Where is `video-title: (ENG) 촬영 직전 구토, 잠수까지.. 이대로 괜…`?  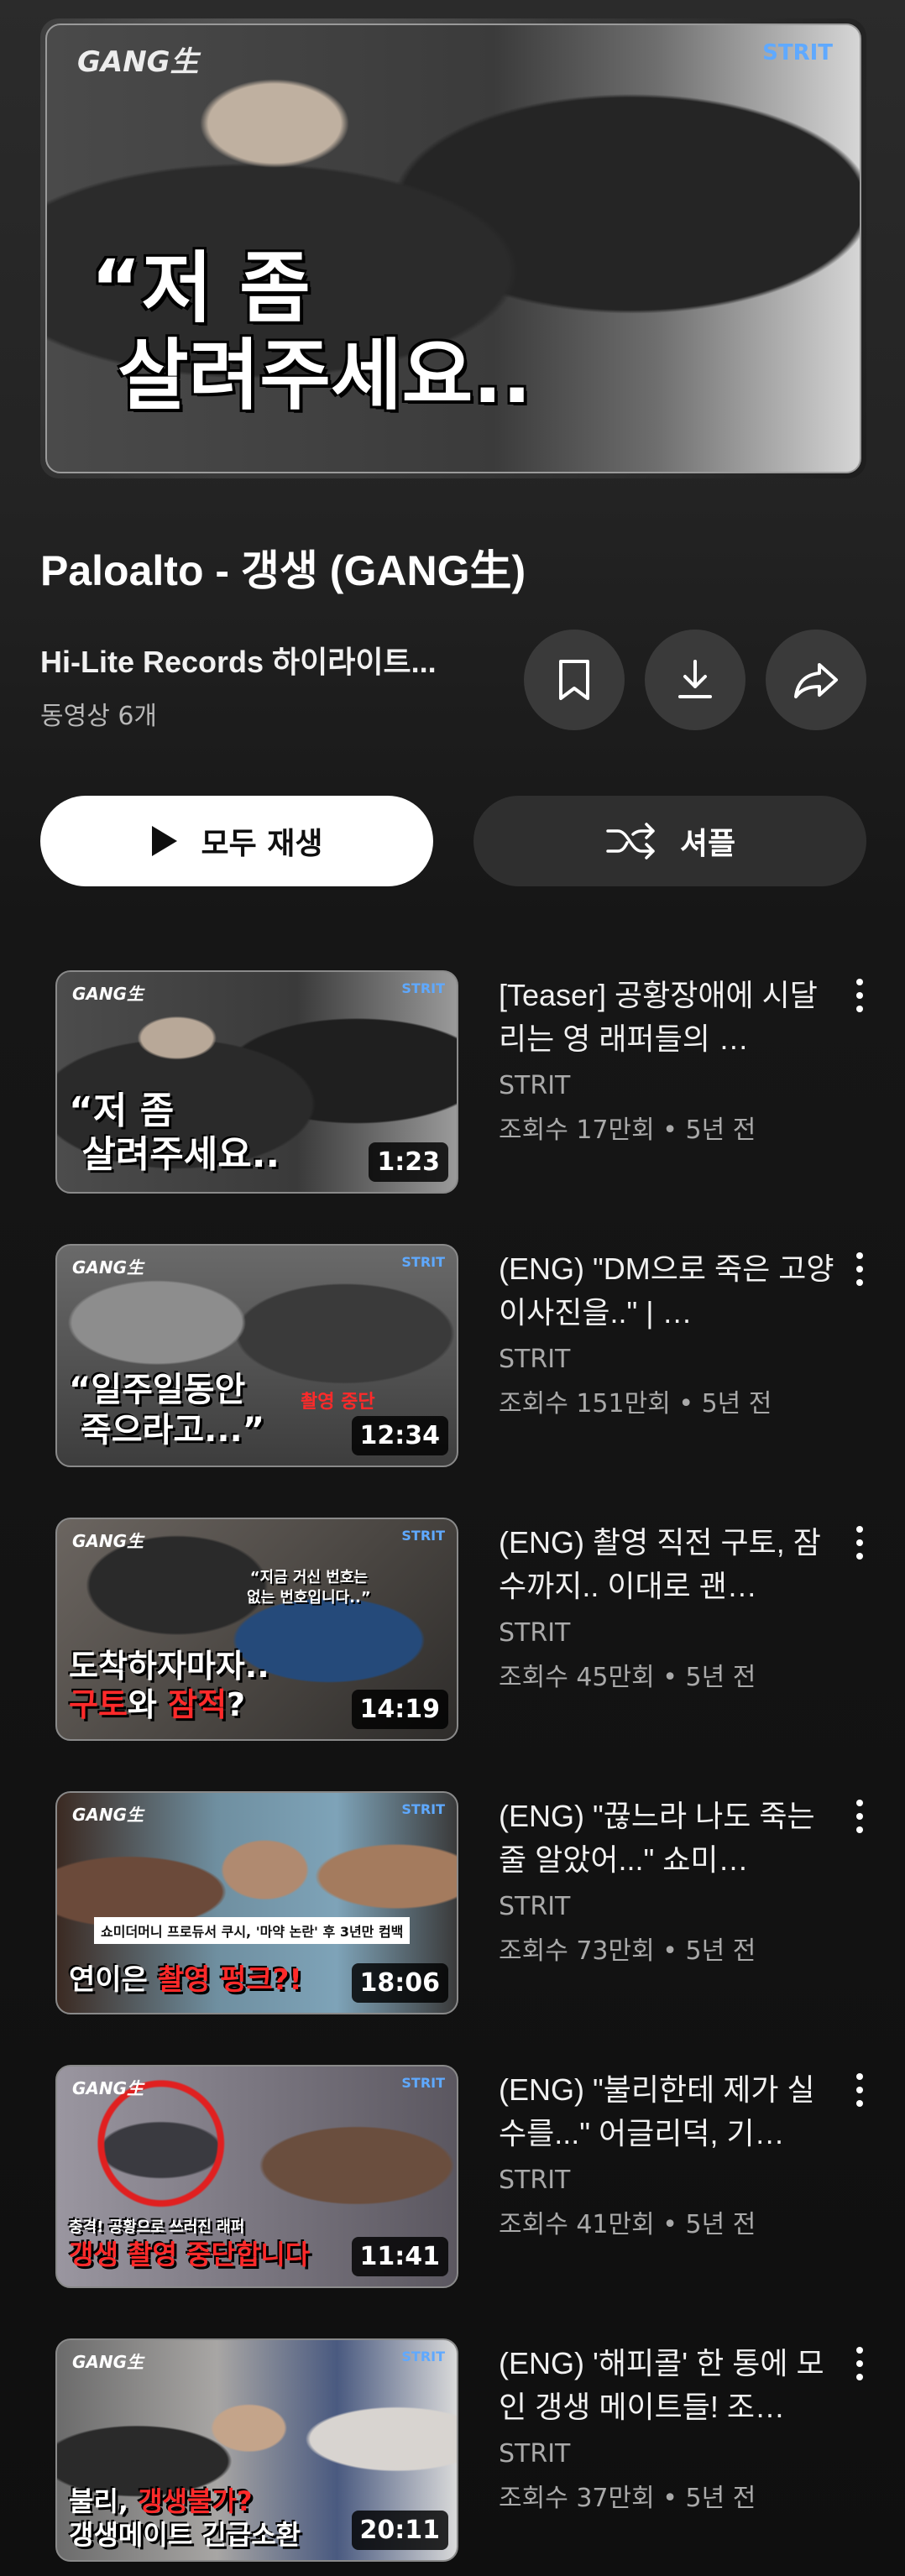 video-title: (ENG) 촬영 직전 구토, 잠수까지.. 이대로 괜… is located at coordinates (666, 1564).